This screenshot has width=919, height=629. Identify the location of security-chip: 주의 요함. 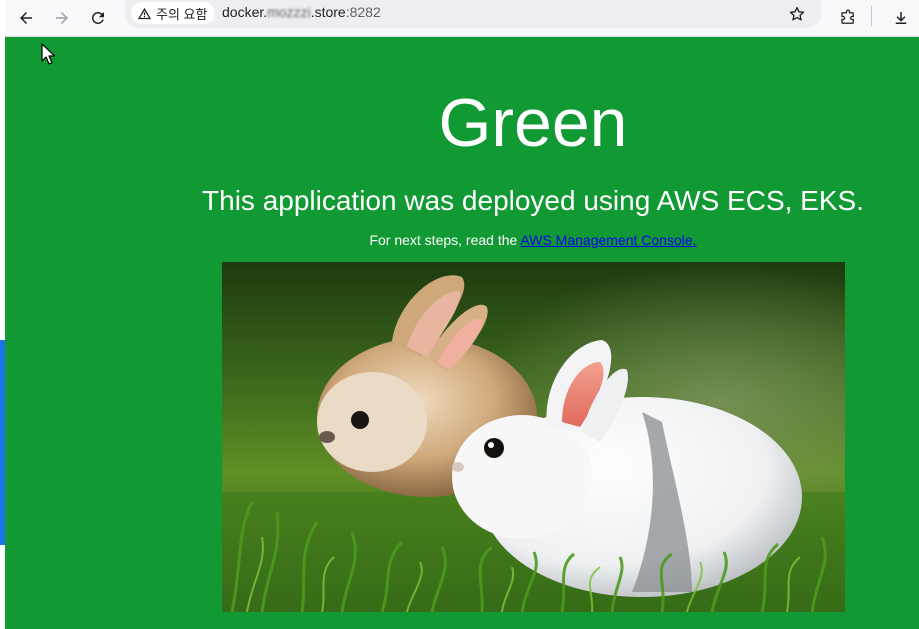
(173, 13).